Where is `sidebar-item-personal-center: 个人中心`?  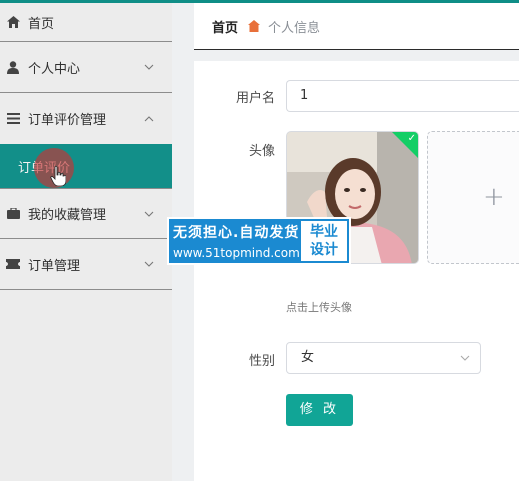
sidebar-item-personal-center: 个人中心 is located at coordinates (86, 67).